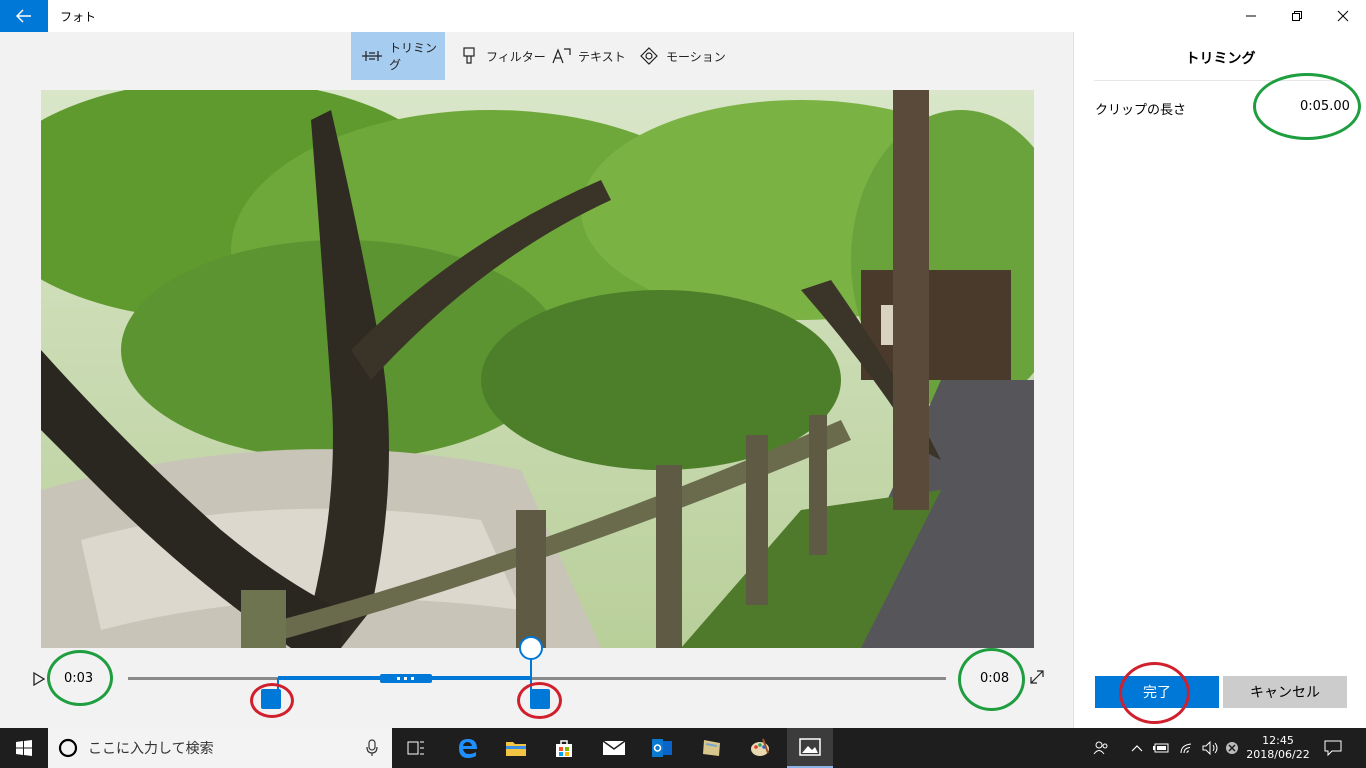  Describe the element at coordinates (1278, 740) in the screenshot. I see `clock-time: 12:45` at that location.